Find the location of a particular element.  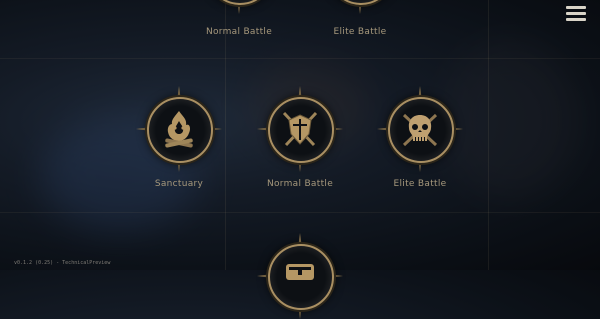

campfire-icon is located at coordinates (179, 129).